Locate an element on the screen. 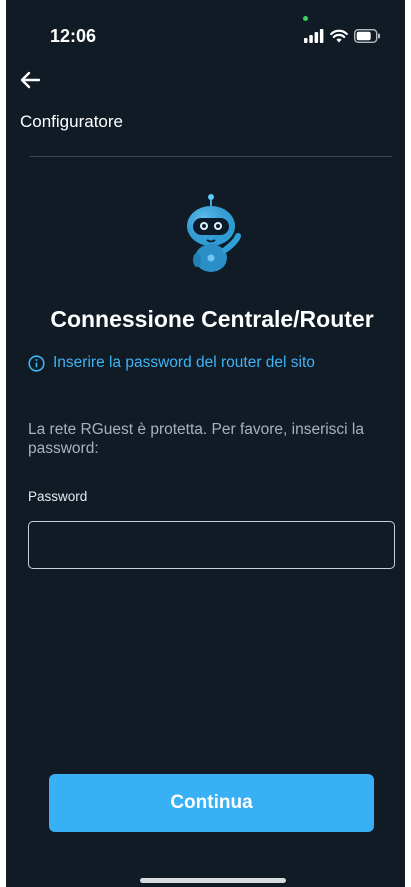 This screenshot has width=411, height=887. header-divider is located at coordinates (211, 156).